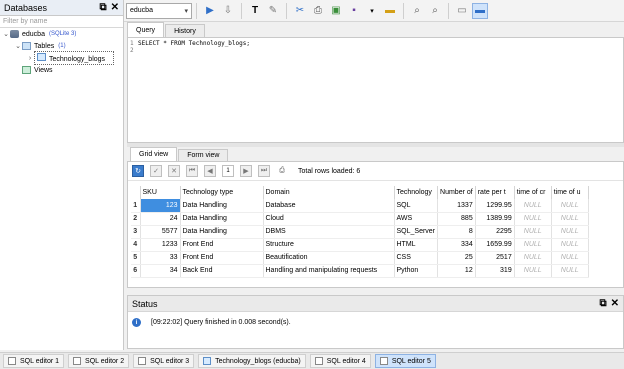  Describe the element at coordinates (255, 11) in the screenshot. I see `format-text-icon: T` at that location.